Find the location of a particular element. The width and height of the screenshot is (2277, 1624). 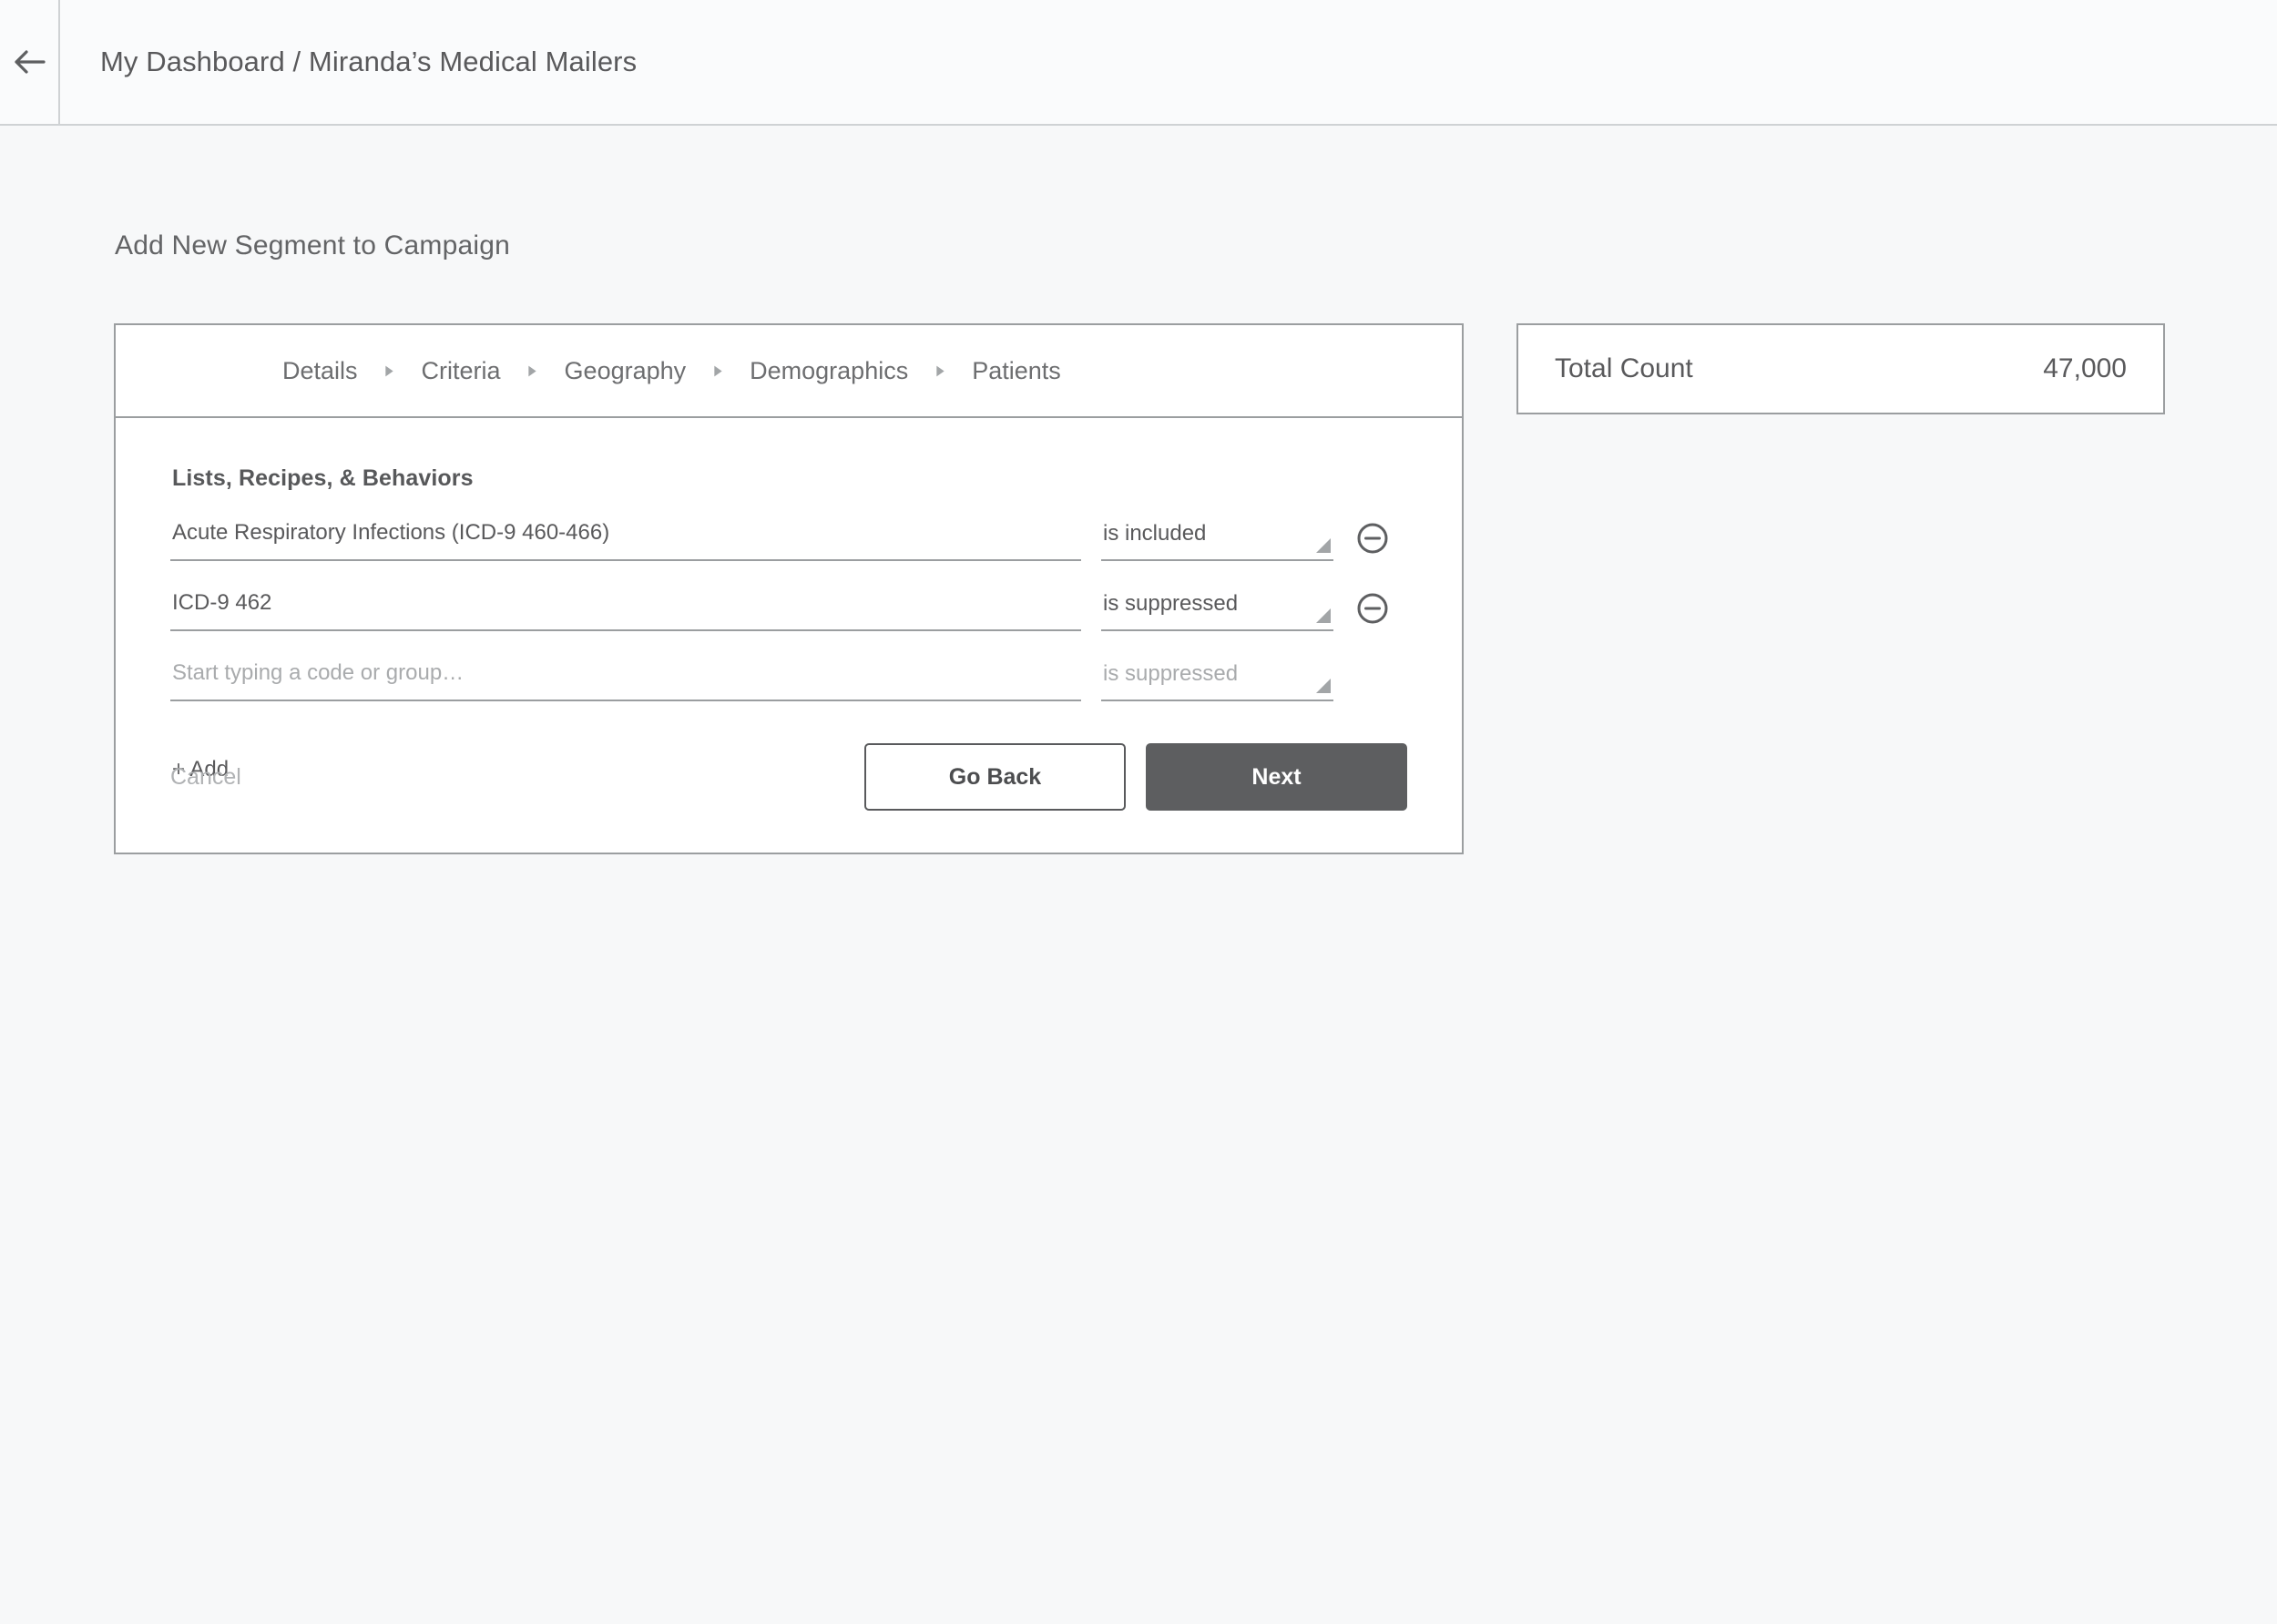

section-title: Lists, Recipes, & Behaviors is located at coordinates (323, 478).